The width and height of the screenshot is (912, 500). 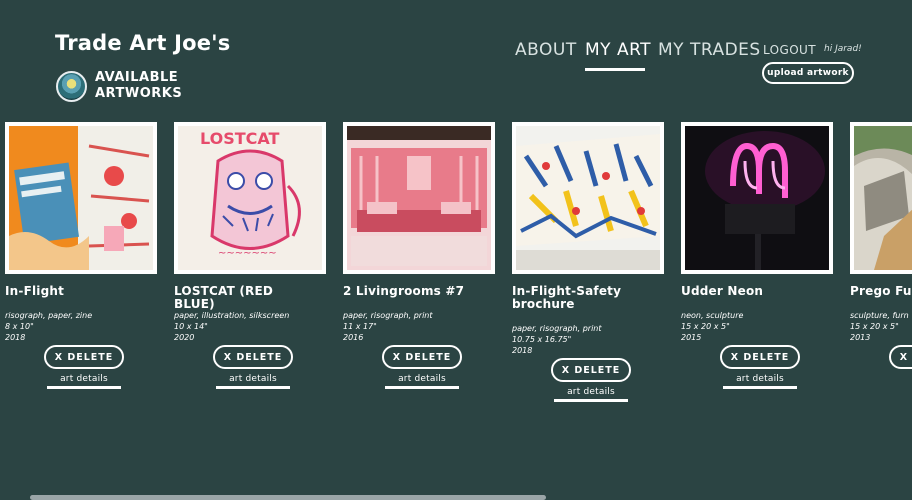 What do you see at coordinates (71, 86) in the screenshot?
I see `profile-avatar` at bounding box center [71, 86].